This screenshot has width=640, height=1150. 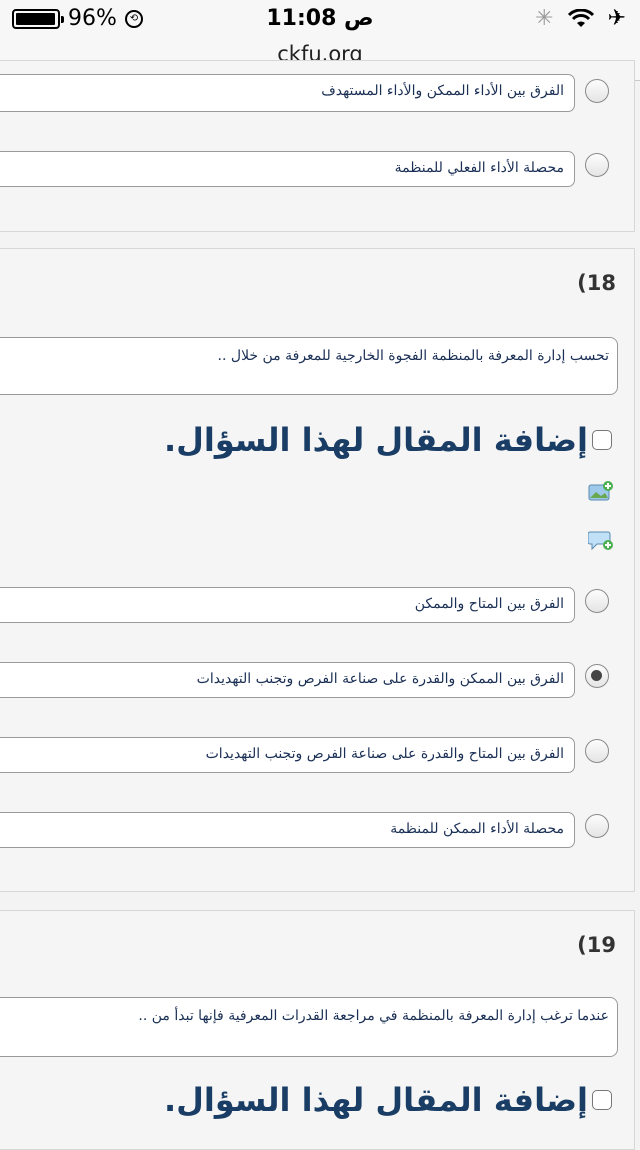 What do you see at coordinates (597, 676) in the screenshot?
I see `option-radio-selected` at bounding box center [597, 676].